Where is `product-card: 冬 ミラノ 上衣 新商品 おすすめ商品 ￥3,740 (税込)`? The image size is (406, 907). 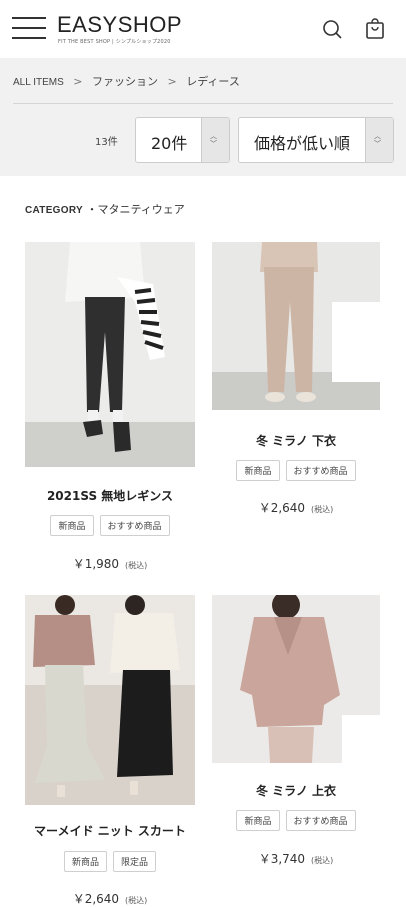 product-card: 冬 ミラノ 上衣 新商品 おすすめ商品 ￥3,740 (税込) is located at coordinates (296, 740).